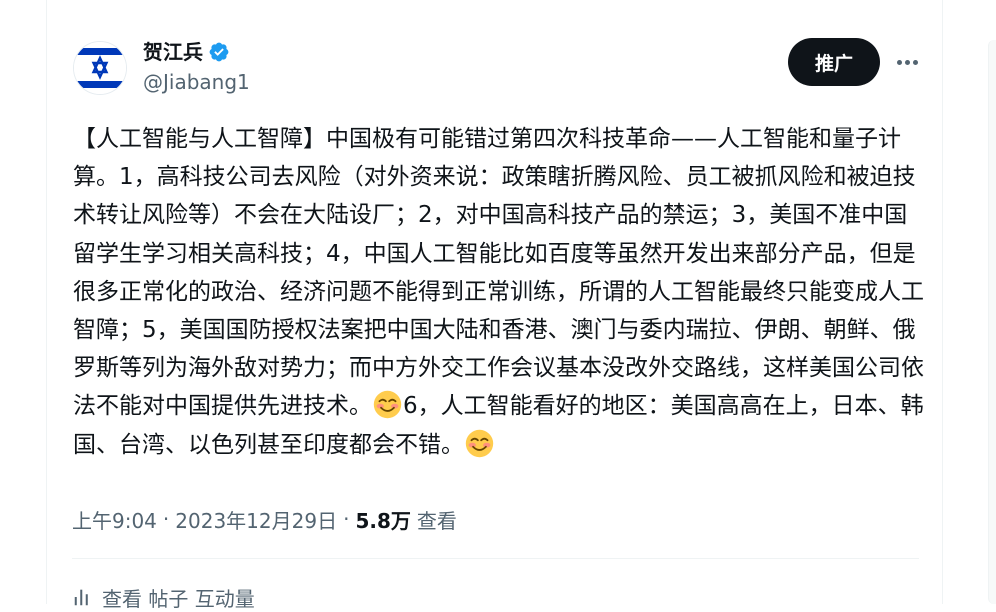  Describe the element at coordinates (196, 82) in the screenshot. I see `author-handle: @Jiabang1` at that location.